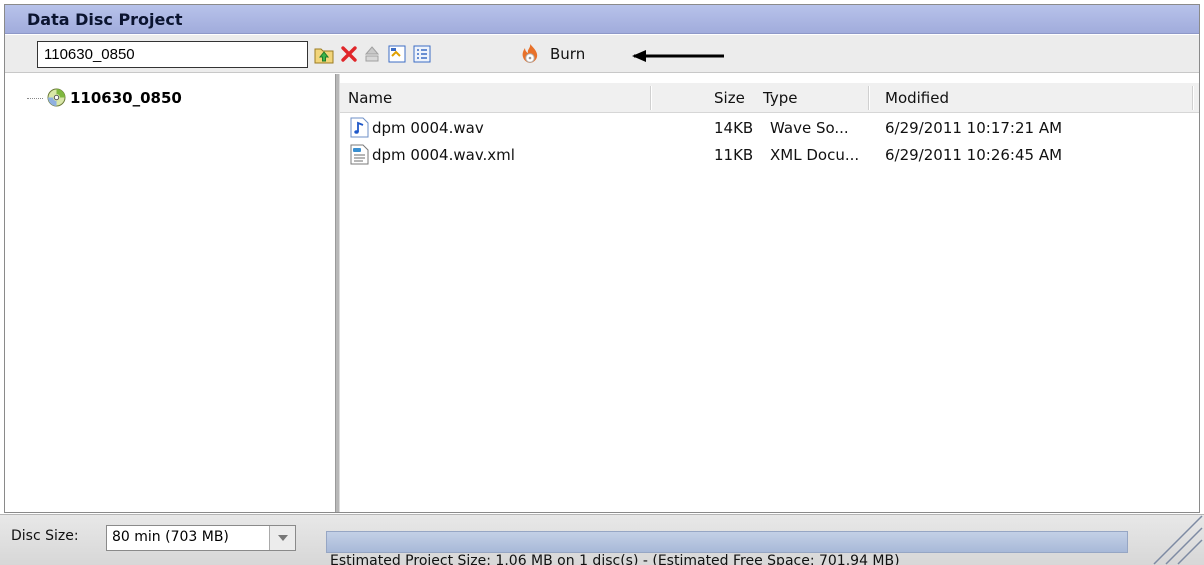  Describe the element at coordinates (678, 56) in the screenshot. I see `annotation-arrow` at that location.